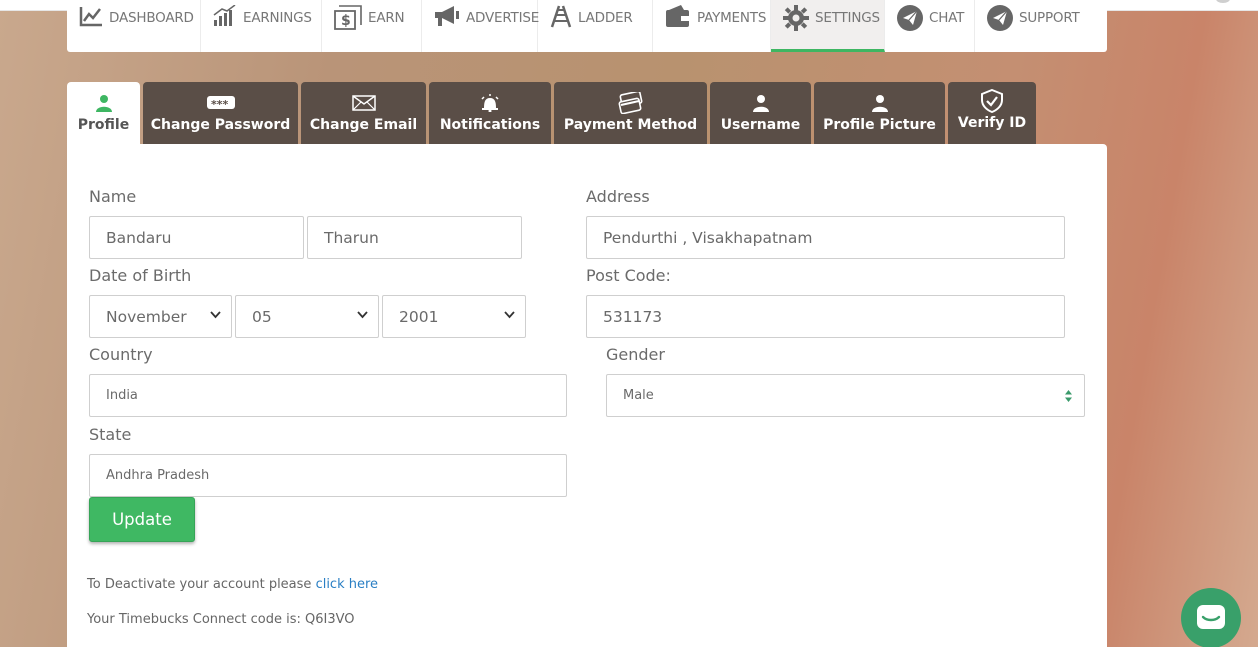 Image resolution: width=1258 pixels, height=647 pixels. I want to click on dob-label: Date of Birth, so click(140, 275).